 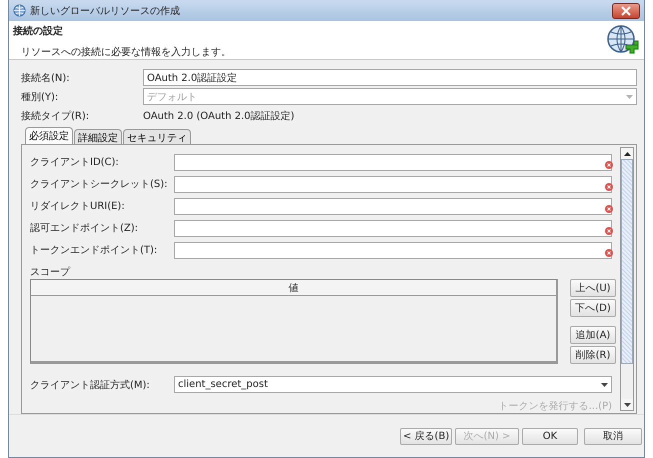 I want to click on field-label: トークンエンドポイント(T):, so click(x=94, y=251).